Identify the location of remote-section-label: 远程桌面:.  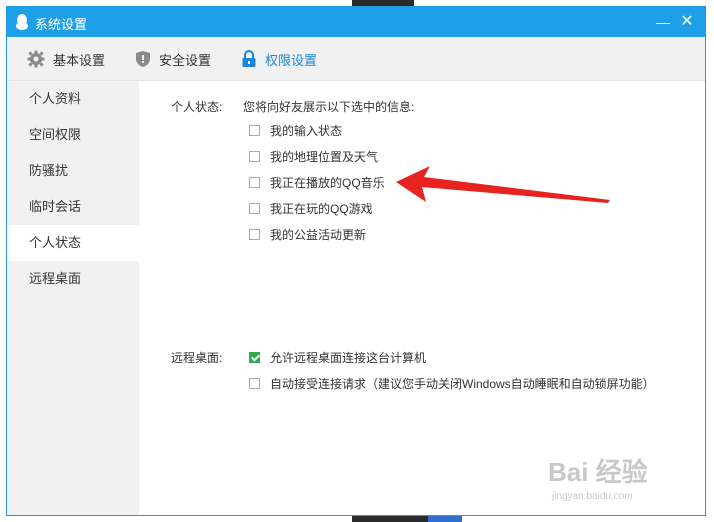
(197, 358).